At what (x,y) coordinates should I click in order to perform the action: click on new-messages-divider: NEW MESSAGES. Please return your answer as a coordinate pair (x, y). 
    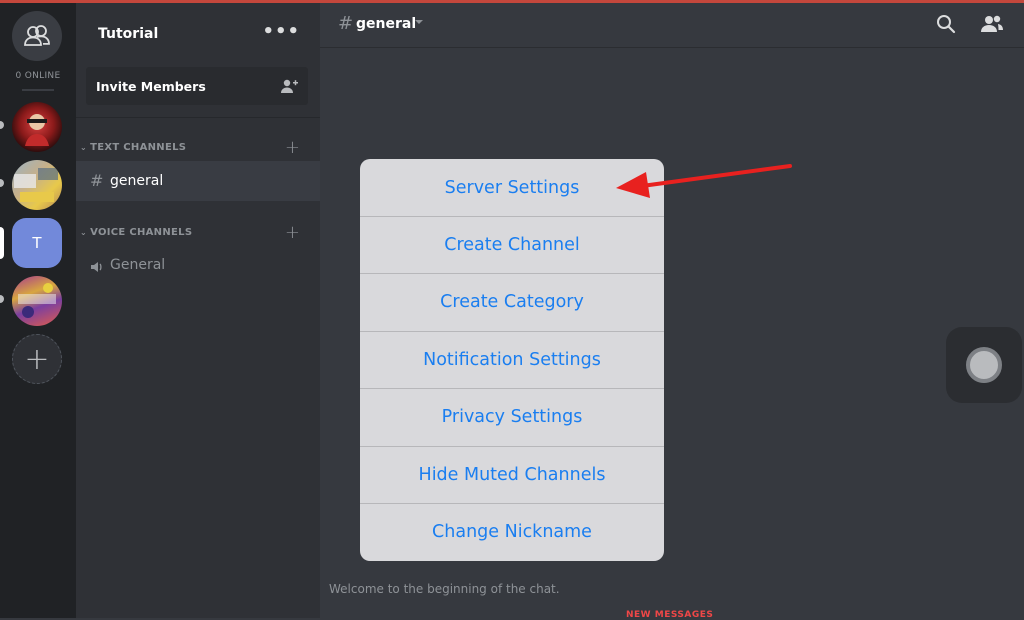
    Looking at the image, I should click on (670, 615).